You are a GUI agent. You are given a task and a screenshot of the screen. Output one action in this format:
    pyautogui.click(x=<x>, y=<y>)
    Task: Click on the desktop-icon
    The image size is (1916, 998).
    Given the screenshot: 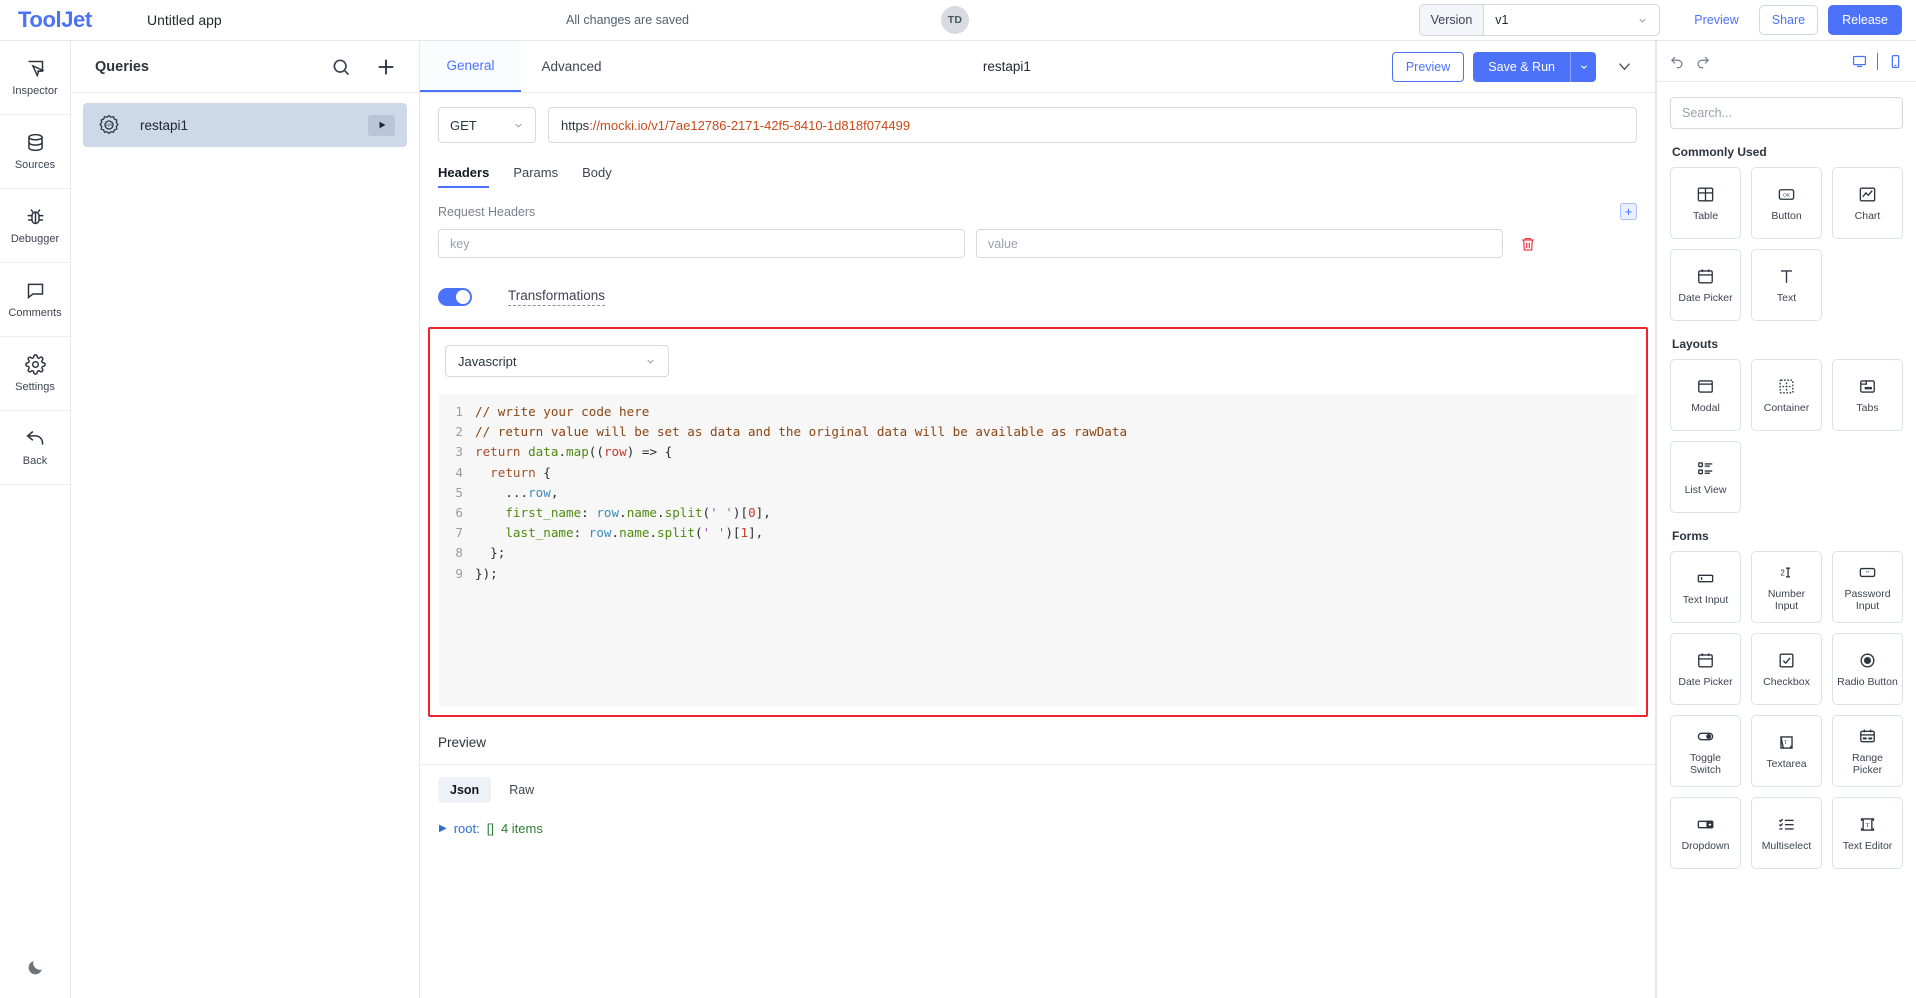 What is the action you would take?
    pyautogui.click(x=1859, y=61)
    